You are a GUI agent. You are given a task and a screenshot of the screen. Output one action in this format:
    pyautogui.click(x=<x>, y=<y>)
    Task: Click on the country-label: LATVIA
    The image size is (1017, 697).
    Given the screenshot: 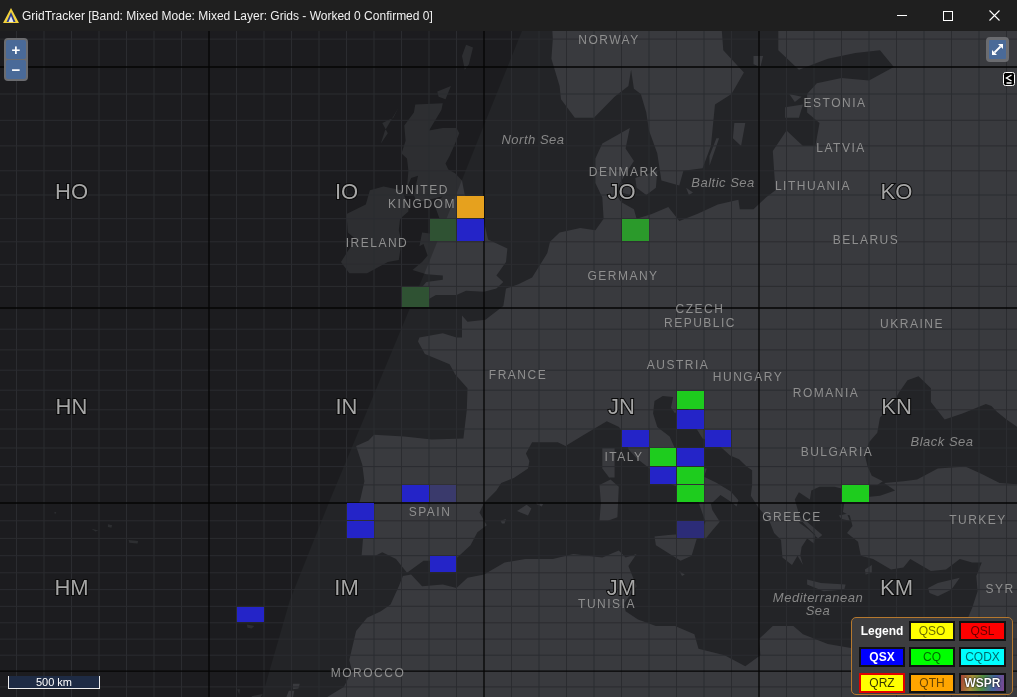 What is the action you would take?
    pyautogui.click(x=841, y=148)
    